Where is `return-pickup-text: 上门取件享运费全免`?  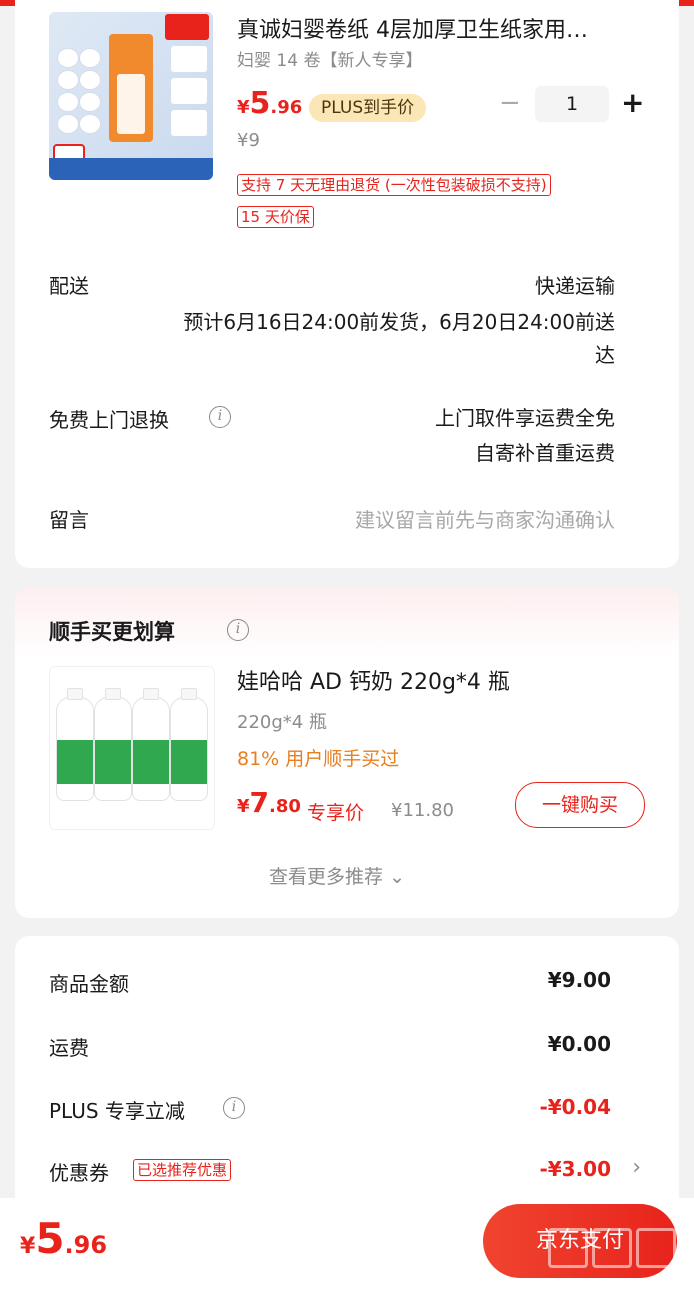
return-pickup-text: 上门取件享运费全免 is located at coordinates (525, 418).